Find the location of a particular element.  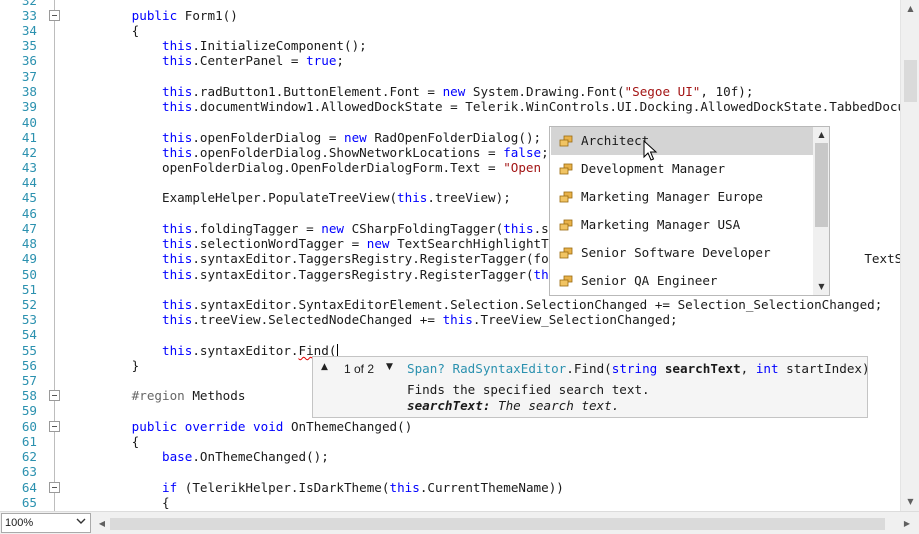

line-number: 36 is located at coordinates (29, 60).